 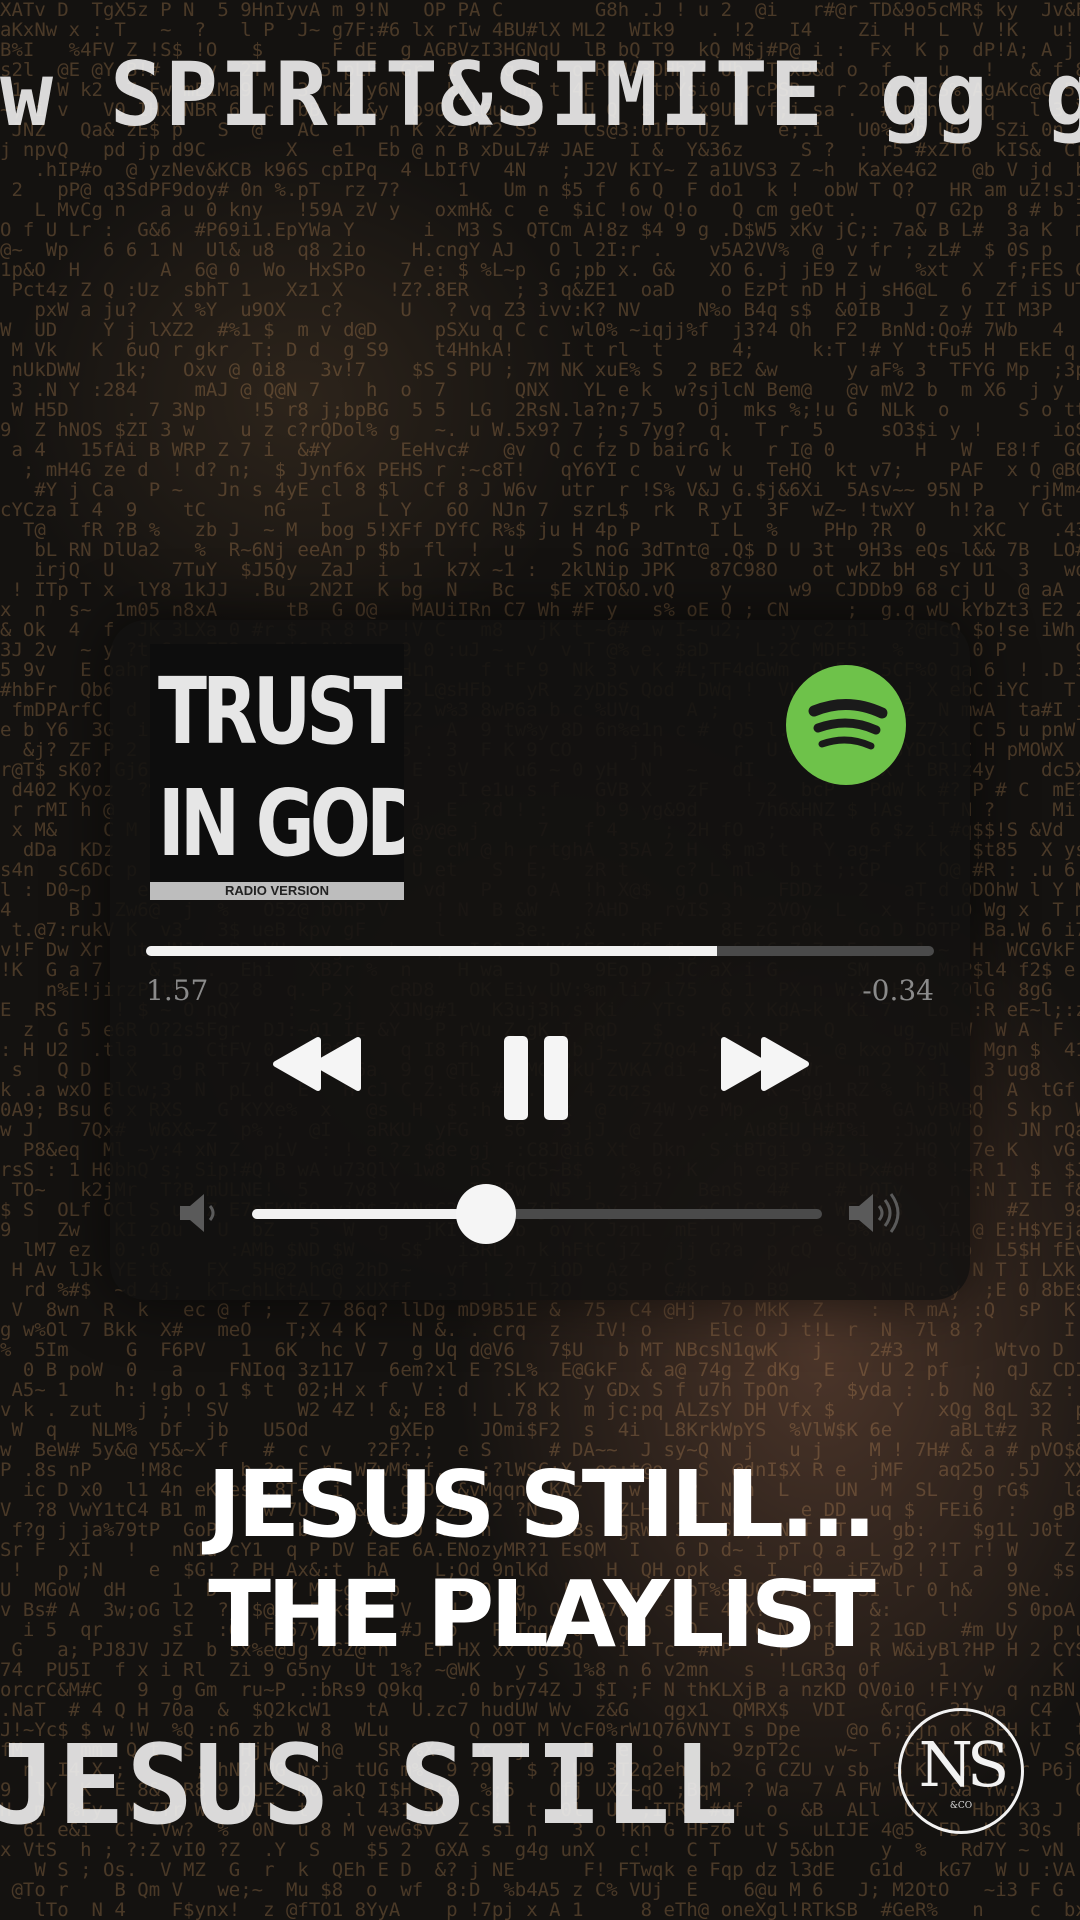 I want to click on volume-knob, so click(x=485, y=1214).